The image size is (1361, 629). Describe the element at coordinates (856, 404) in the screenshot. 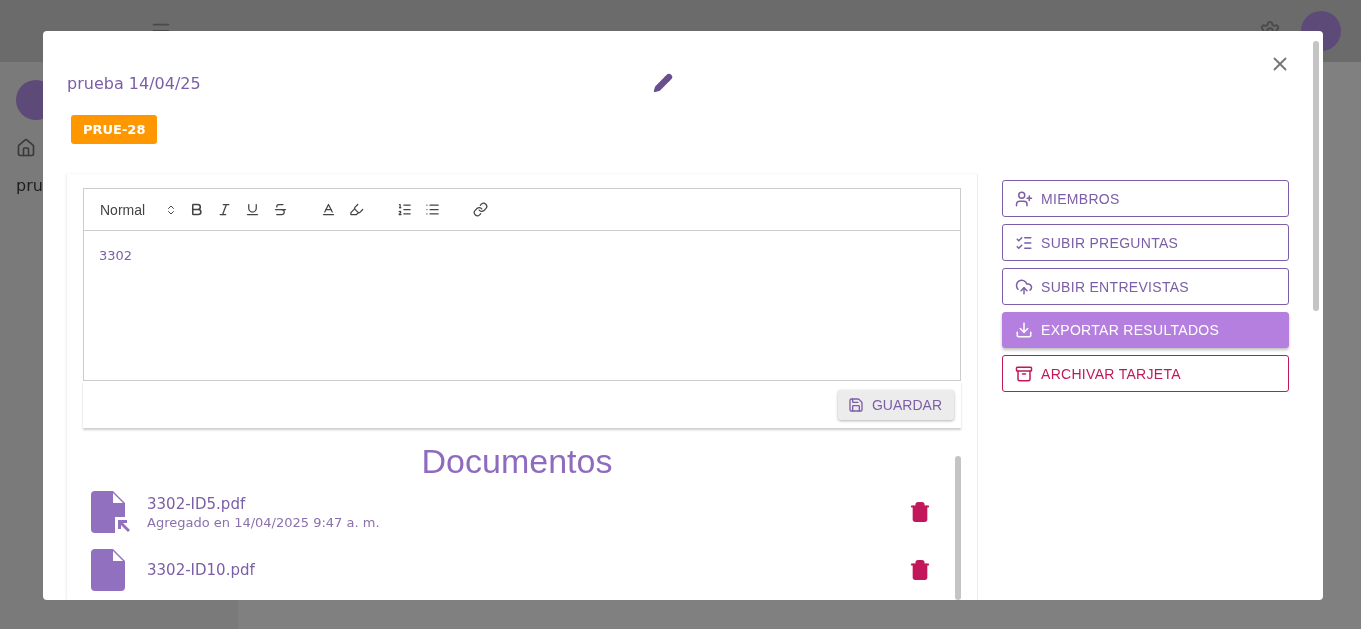

I see `save-icon` at that location.